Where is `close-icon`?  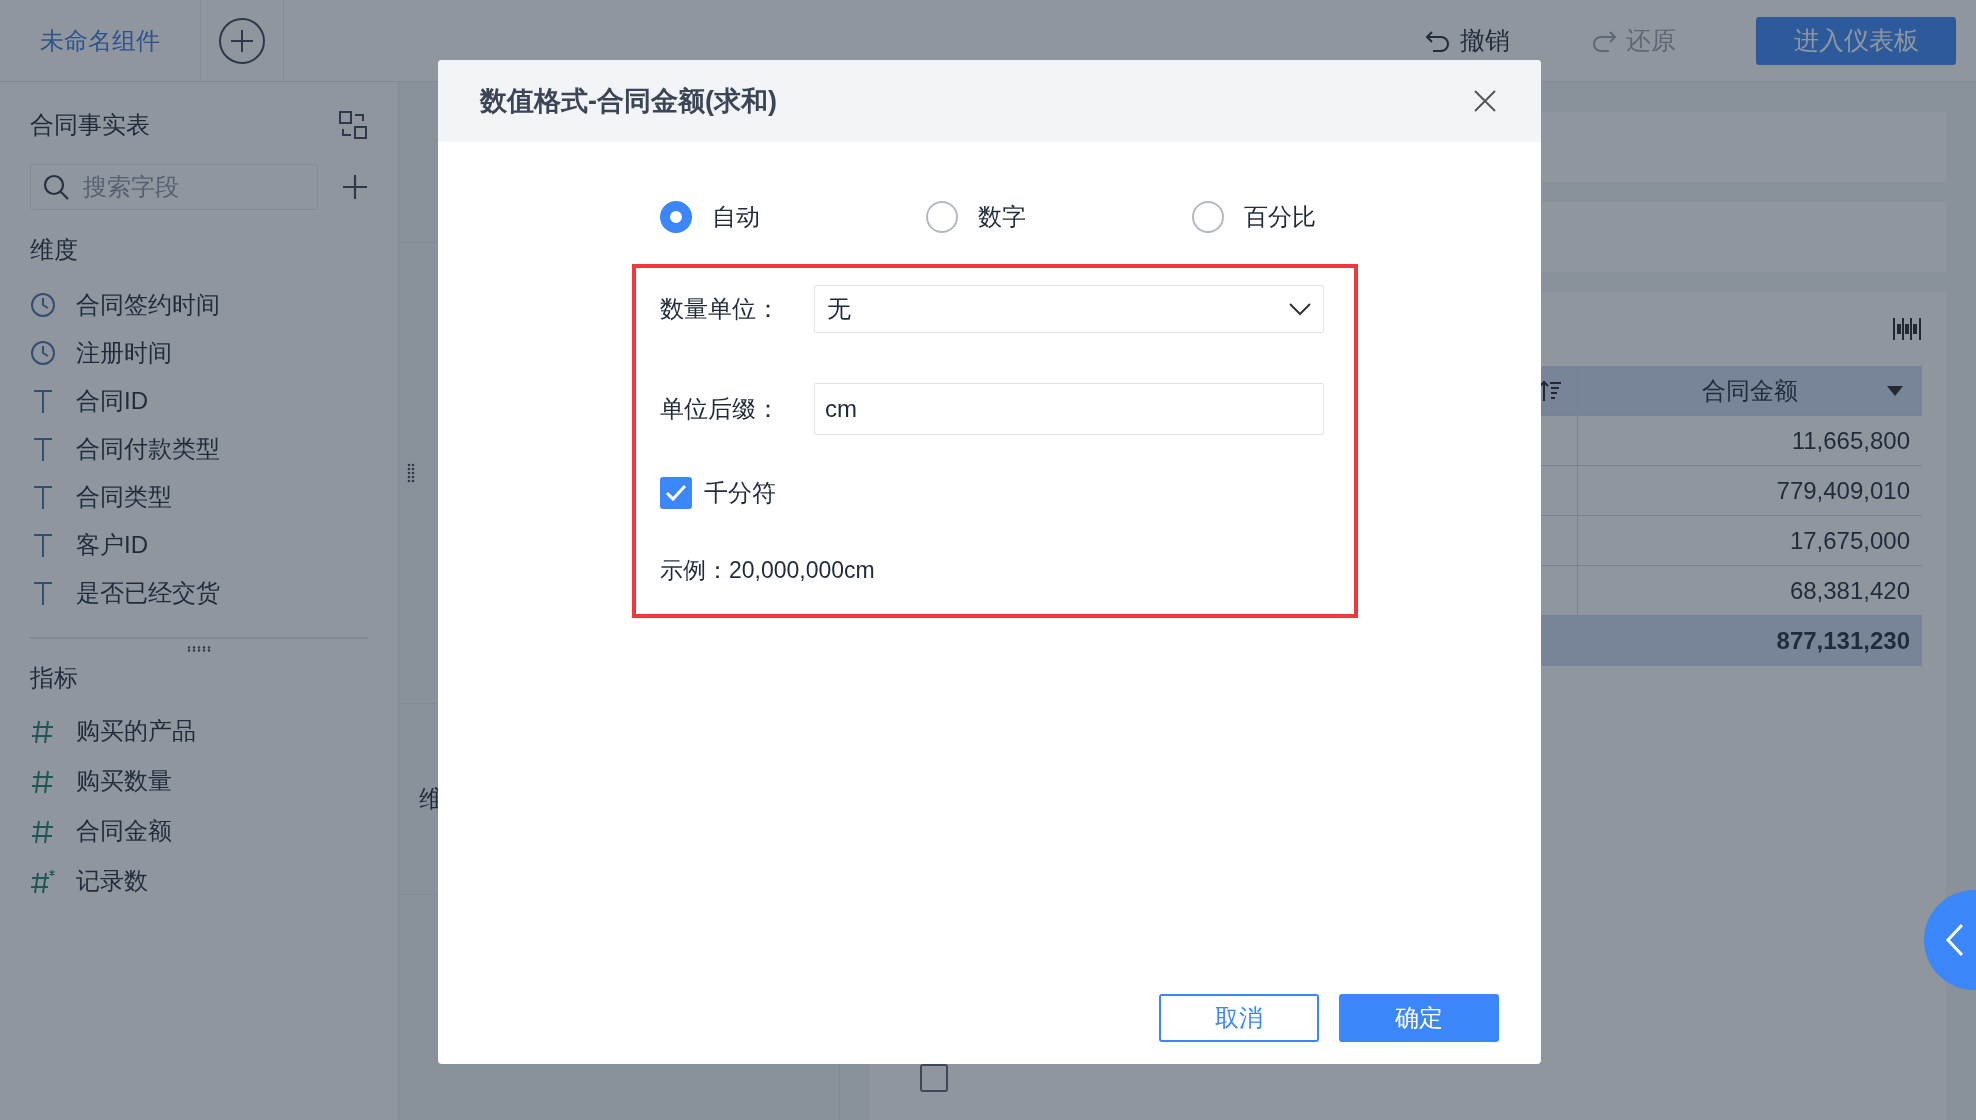 close-icon is located at coordinates (1485, 101).